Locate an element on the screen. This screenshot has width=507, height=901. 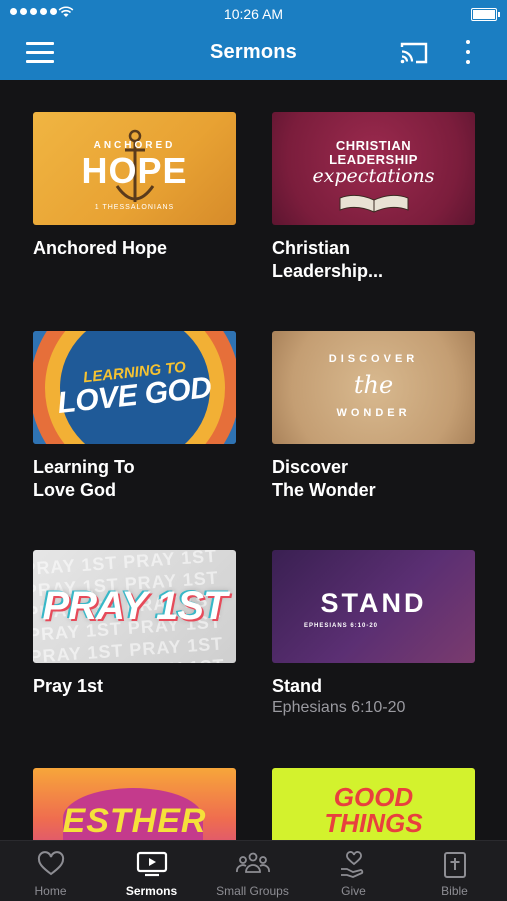
bible-icon is located at coordinates (454, 865).